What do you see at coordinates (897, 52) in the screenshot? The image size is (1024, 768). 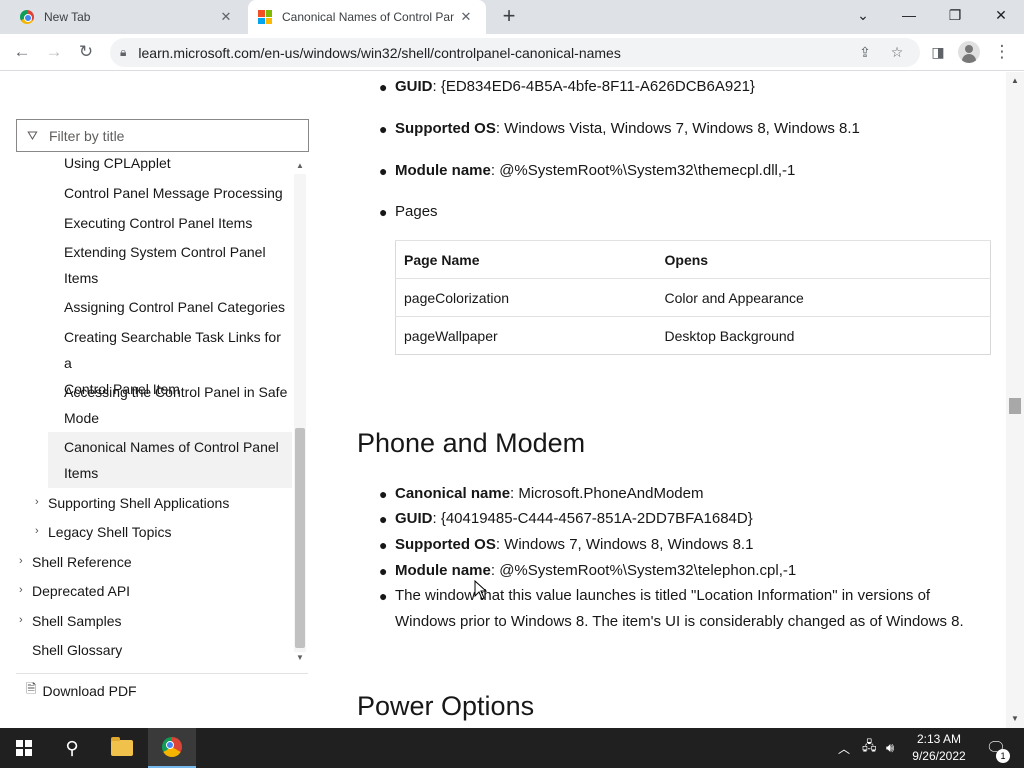 I see `bookmark-star-icon: ☆` at bounding box center [897, 52].